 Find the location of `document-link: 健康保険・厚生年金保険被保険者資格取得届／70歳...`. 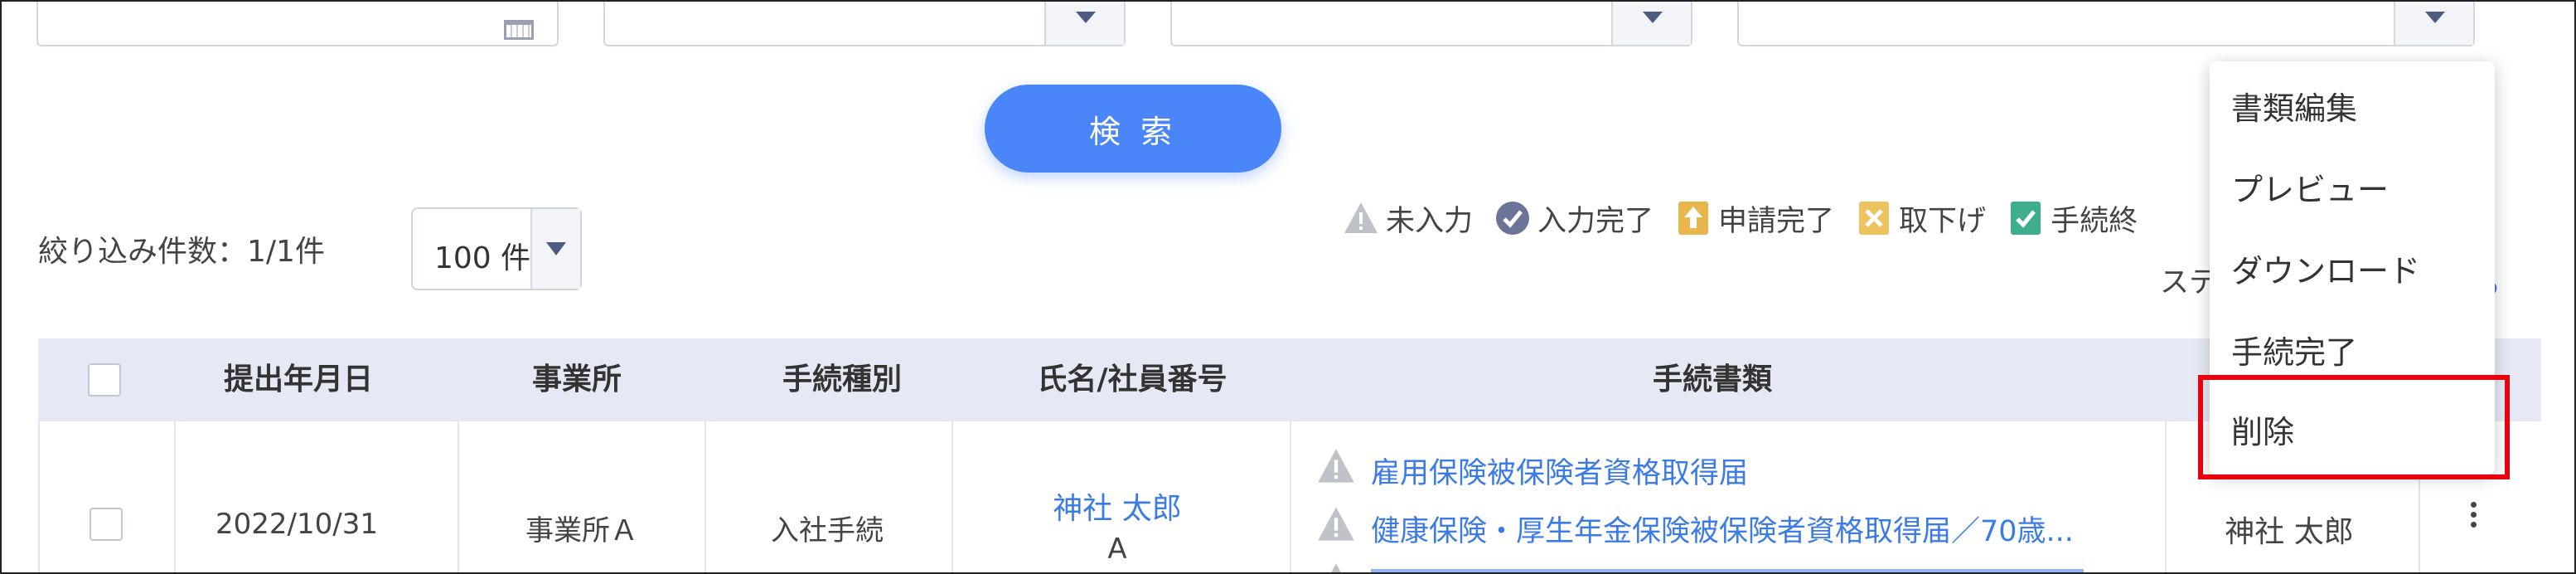

document-link: 健康保険・厚生年金保険被保険者資格取得届／70歳... is located at coordinates (1722, 529).